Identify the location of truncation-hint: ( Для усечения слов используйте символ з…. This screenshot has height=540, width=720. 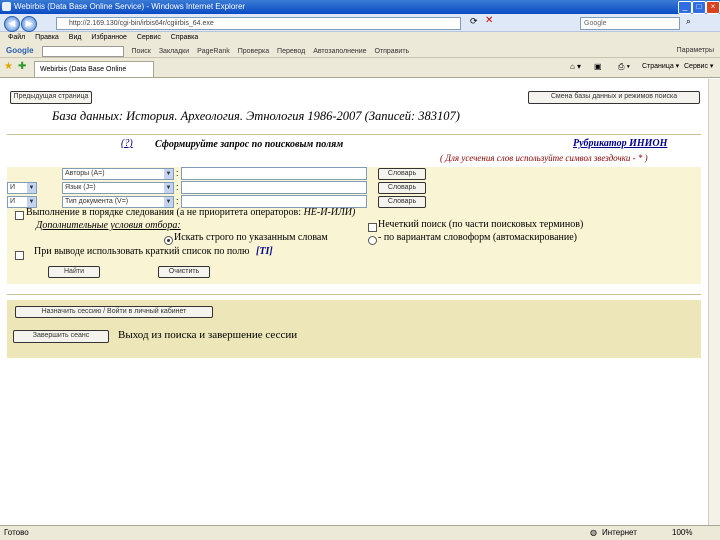
(544, 158).